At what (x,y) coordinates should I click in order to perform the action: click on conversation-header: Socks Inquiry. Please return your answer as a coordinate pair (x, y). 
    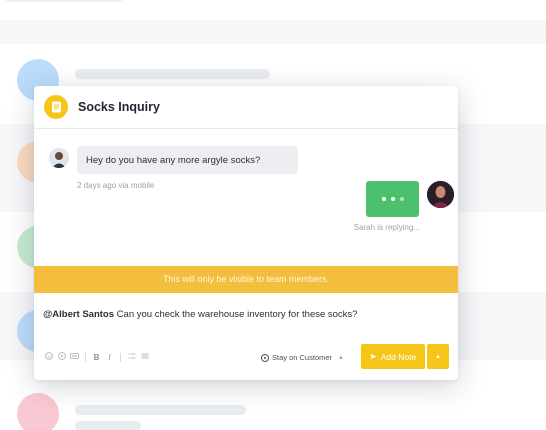
    Looking at the image, I should click on (246, 107).